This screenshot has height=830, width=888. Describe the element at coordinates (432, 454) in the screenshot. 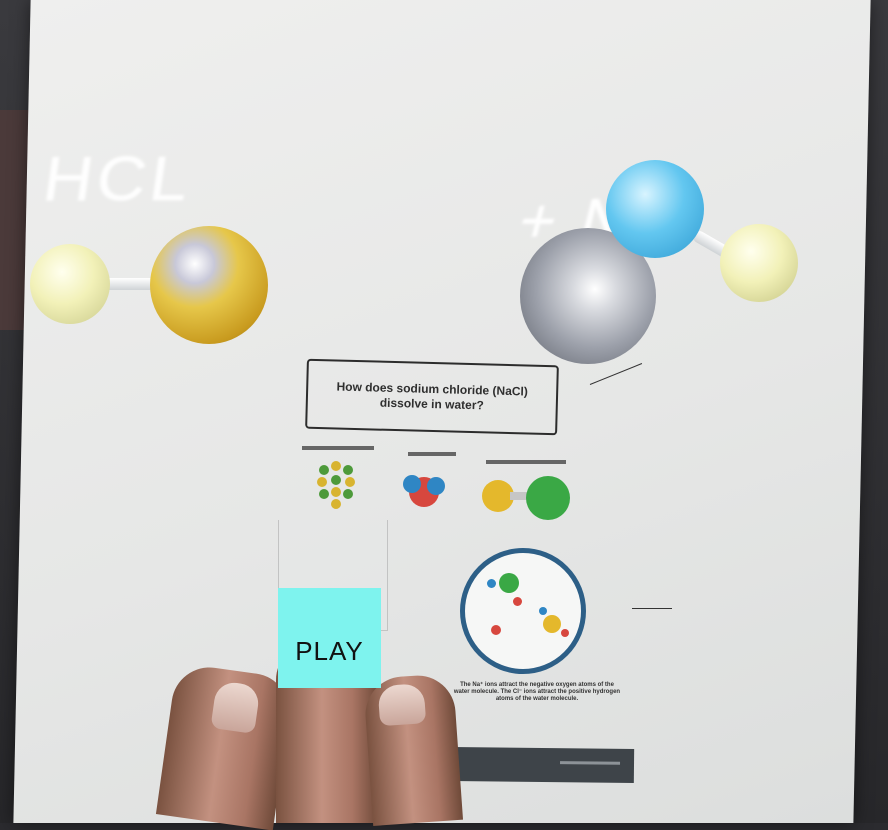

I see `water-label-mark` at that location.